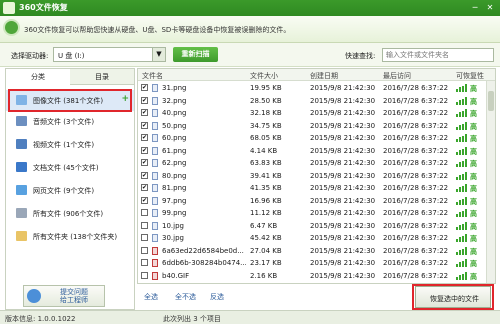  Describe the element at coordinates (102, 77) in the screenshot. I see `tab-directory: 目录` at that location.